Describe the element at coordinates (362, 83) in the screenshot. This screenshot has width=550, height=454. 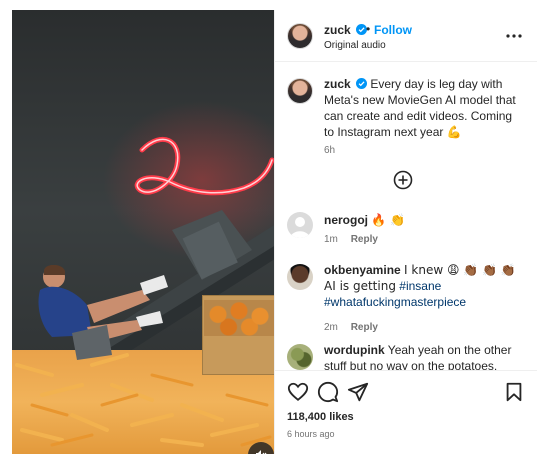
I see `verified-badge-icon` at that location.